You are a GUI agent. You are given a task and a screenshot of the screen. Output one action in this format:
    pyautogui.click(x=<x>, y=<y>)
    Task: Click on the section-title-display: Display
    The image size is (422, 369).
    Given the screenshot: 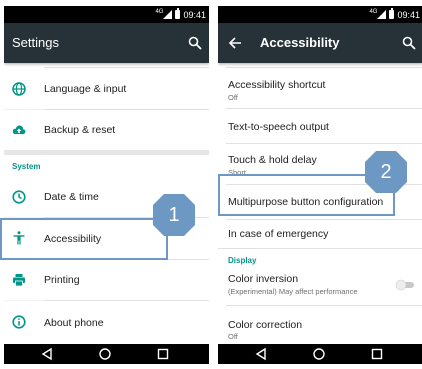 What is the action you would take?
    pyautogui.click(x=242, y=260)
    